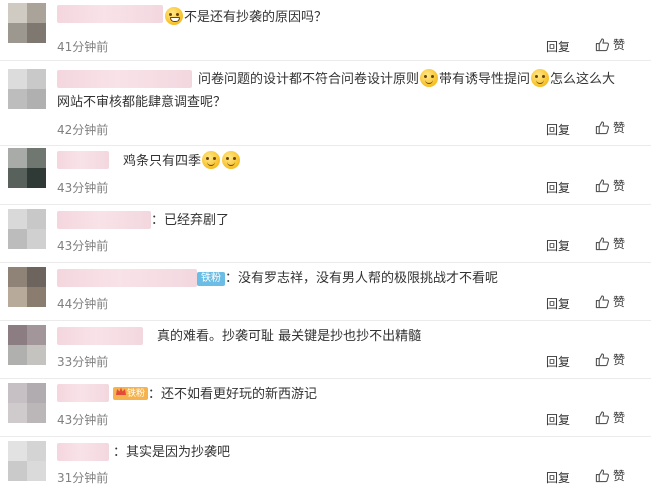 Image resolution: width=651 pixels, height=491 pixels. What do you see at coordinates (406, 80) in the screenshot?
I see `comment-text: 问卷问题的设计都不符合问卷设计原则 带有诱导性提问 怎么这么大` at bounding box center [406, 80].